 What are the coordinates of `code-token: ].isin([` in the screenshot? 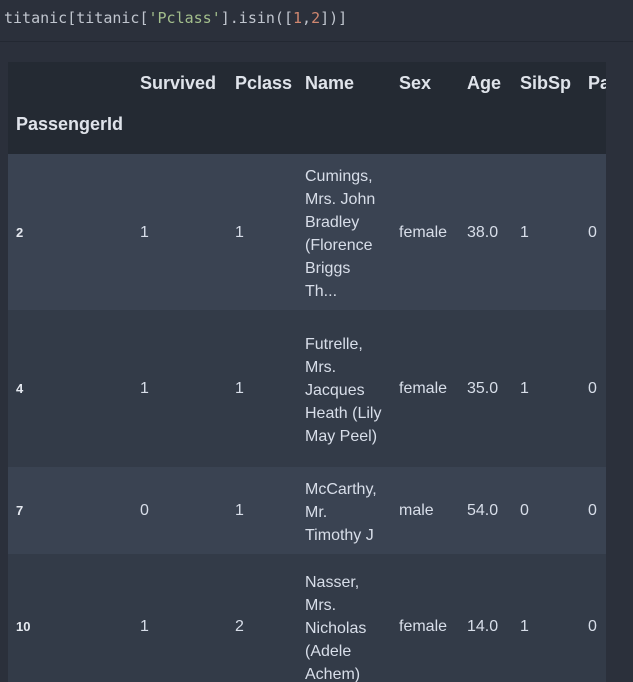 It's located at (256, 18).